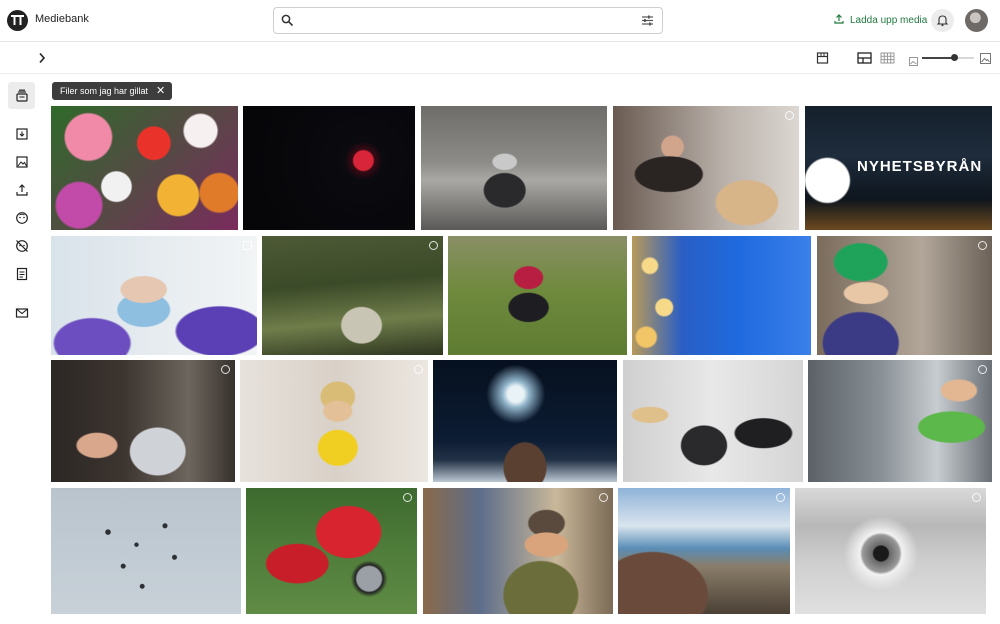 The image size is (1000, 624). What do you see at coordinates (942, 20) in the screenshot?
I see `notifications-button` at bounding box center [942, 20].